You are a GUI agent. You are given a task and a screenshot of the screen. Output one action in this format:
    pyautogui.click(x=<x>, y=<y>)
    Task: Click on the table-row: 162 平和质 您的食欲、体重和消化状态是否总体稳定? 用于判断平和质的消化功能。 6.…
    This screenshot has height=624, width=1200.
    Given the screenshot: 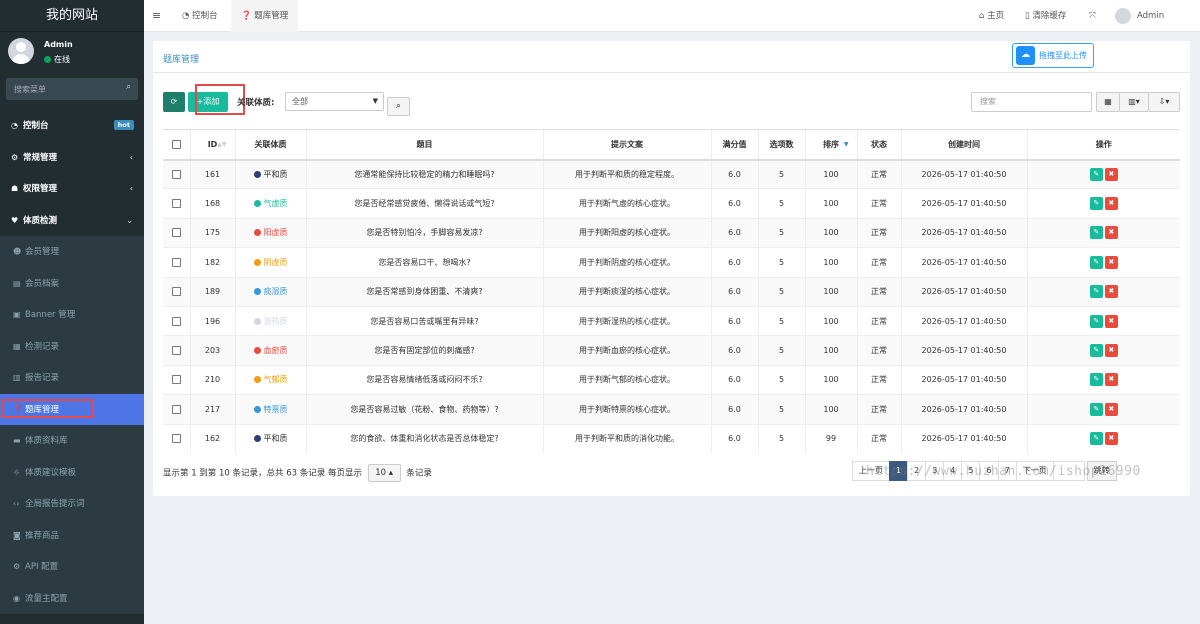 What is the action you would take?
    pyautogui.click(x=671, y=438)
    